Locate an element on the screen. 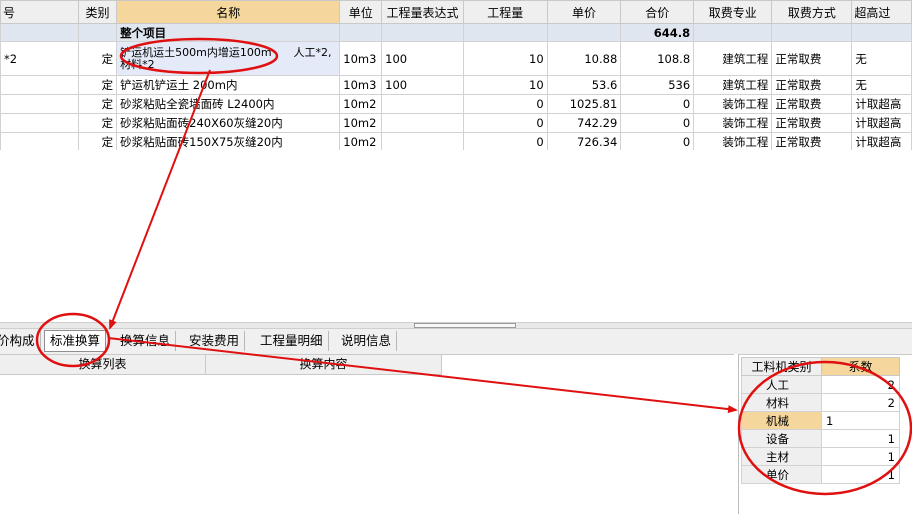  cell-total: 536 is located at coordinates (657, 85).